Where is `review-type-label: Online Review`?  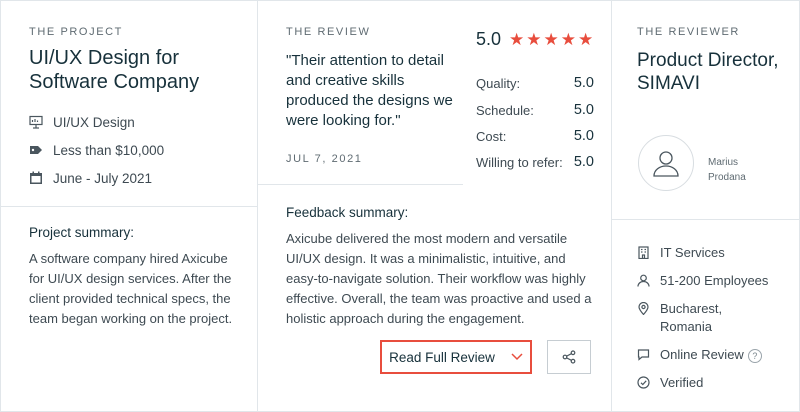
review-type-label: Online Review is located at coordinates (702, 354).